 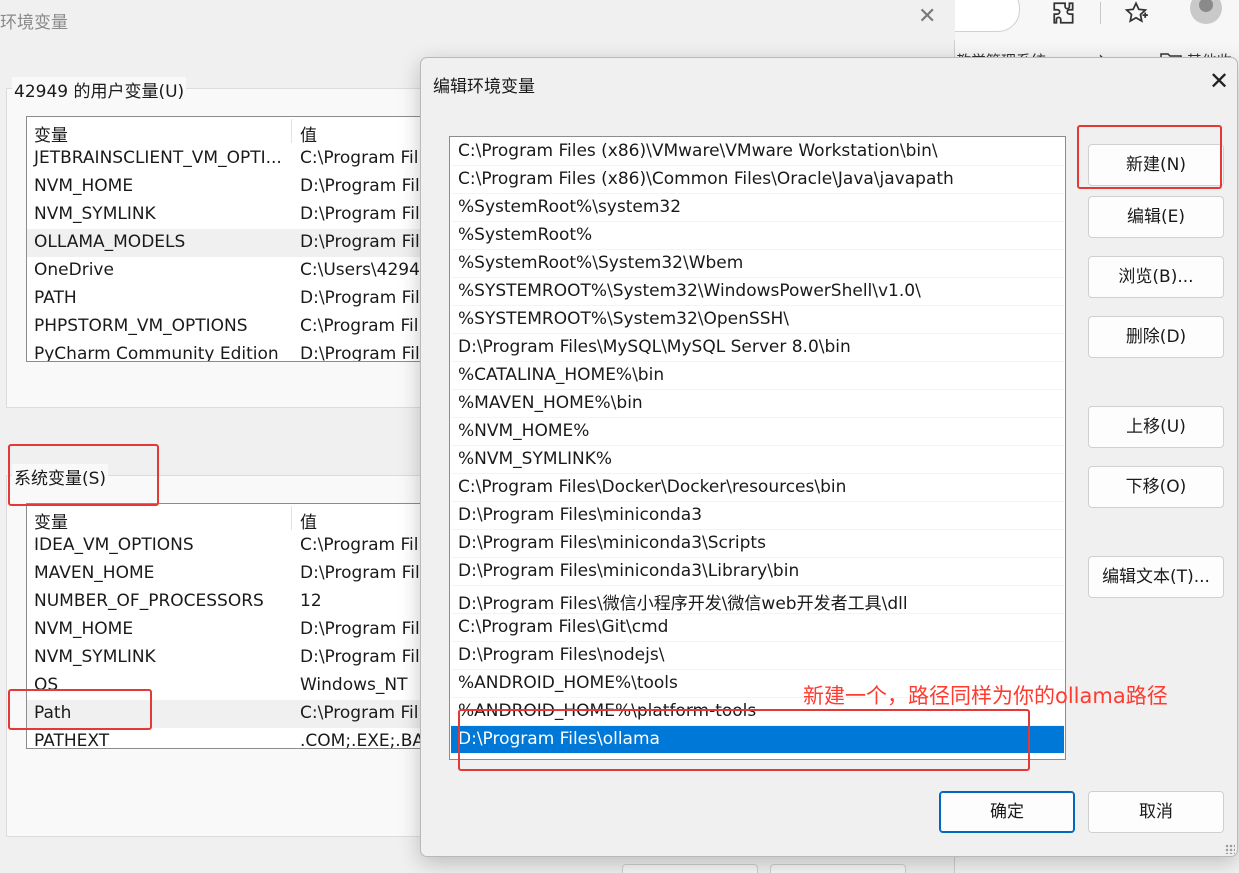 I want to click on path-list-item: %MAVEN_HOME%\bin, so click(x=757, y=404).